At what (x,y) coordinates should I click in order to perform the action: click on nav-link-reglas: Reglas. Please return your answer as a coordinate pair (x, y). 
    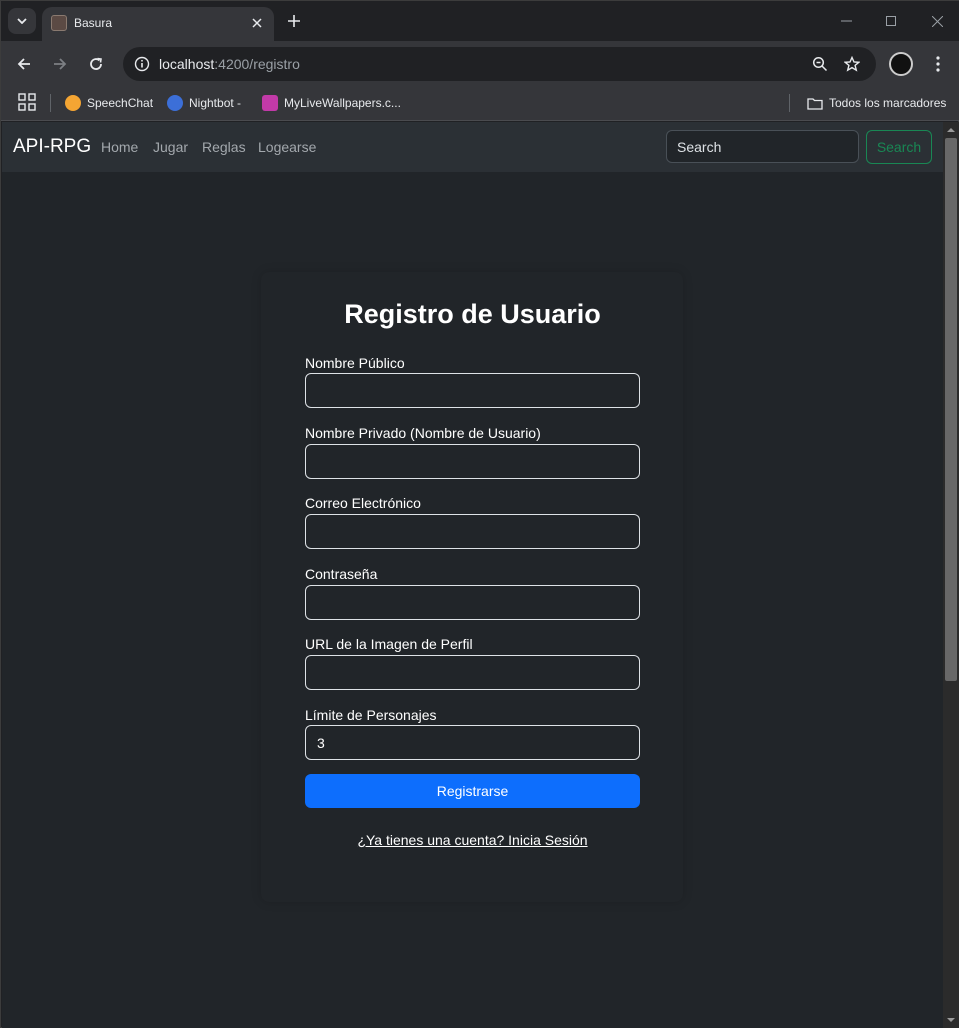
    Looking at the image, I should click on (224, 147).